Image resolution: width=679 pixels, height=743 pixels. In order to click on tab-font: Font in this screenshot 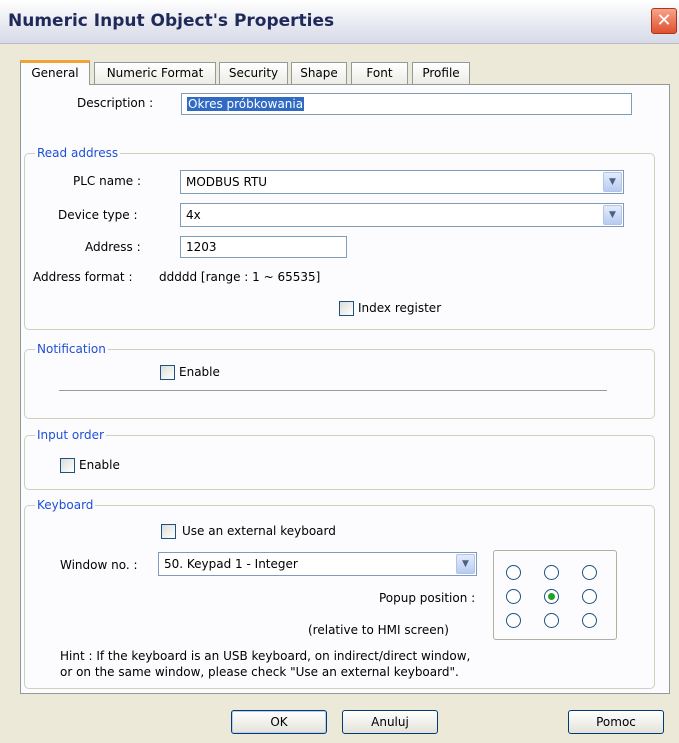, I will do `click(379, 73)`.